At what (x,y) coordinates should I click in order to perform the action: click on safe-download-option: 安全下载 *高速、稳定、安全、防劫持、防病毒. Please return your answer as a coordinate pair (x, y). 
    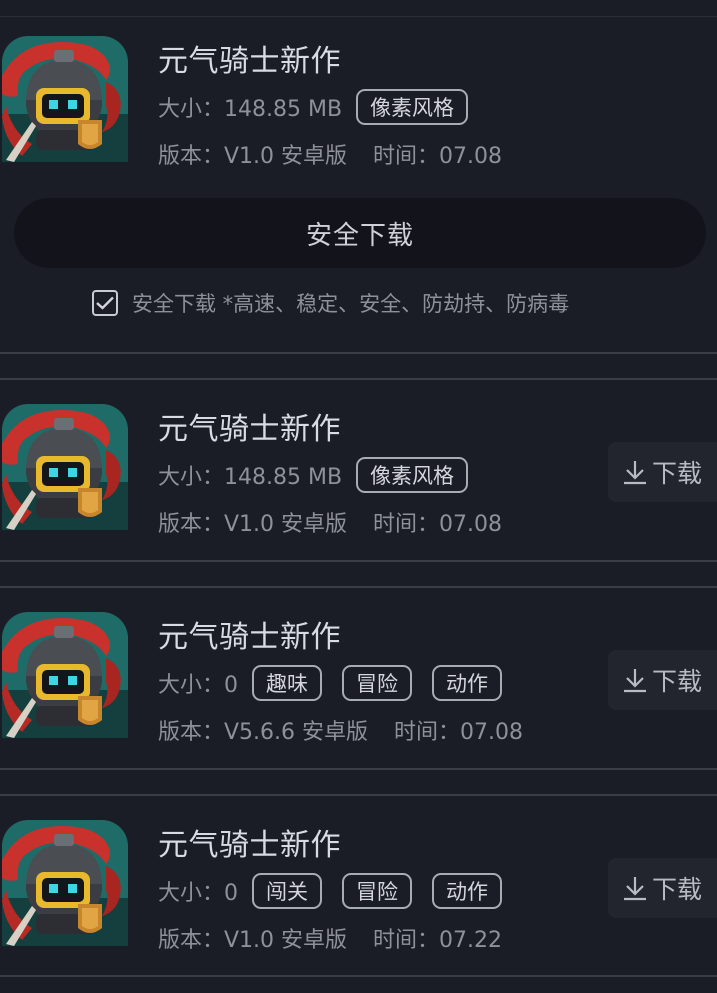
    Looking at the image, I should click on (330, 303).